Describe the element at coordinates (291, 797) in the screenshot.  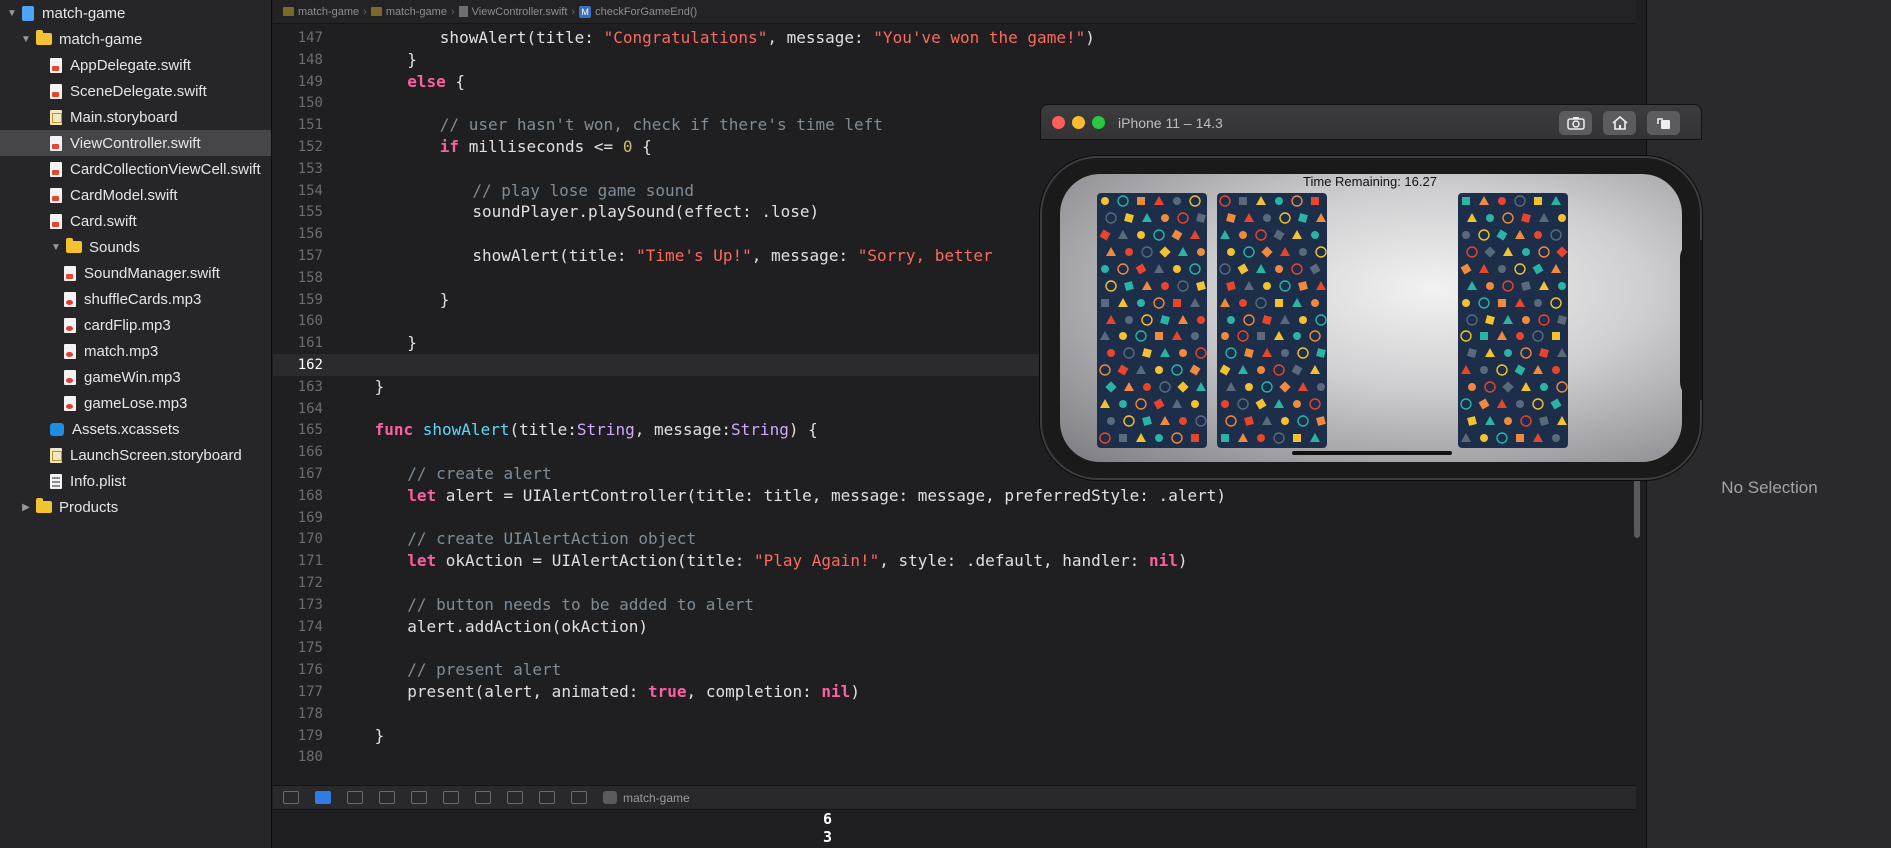
I see `hide-debug-area-icon` at that location.